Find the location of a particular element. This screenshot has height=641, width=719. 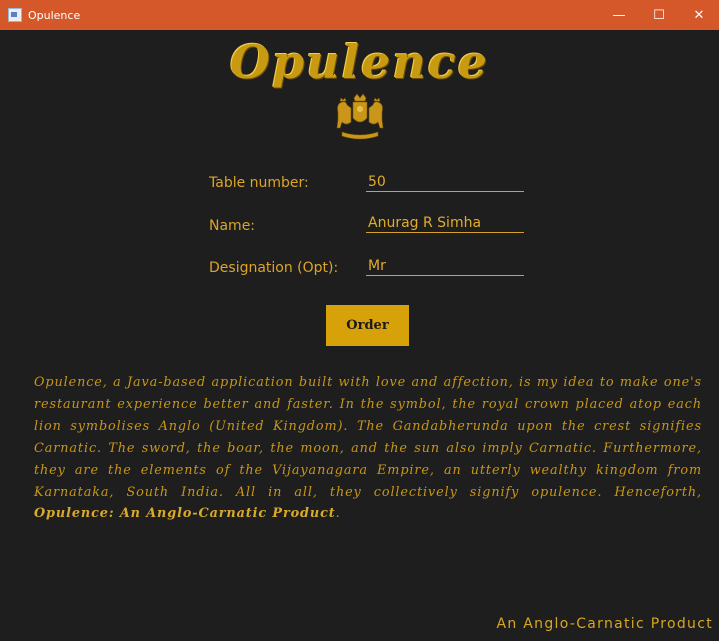

window-controls: — ☐ ✕ is located at coordinates (659, 15).